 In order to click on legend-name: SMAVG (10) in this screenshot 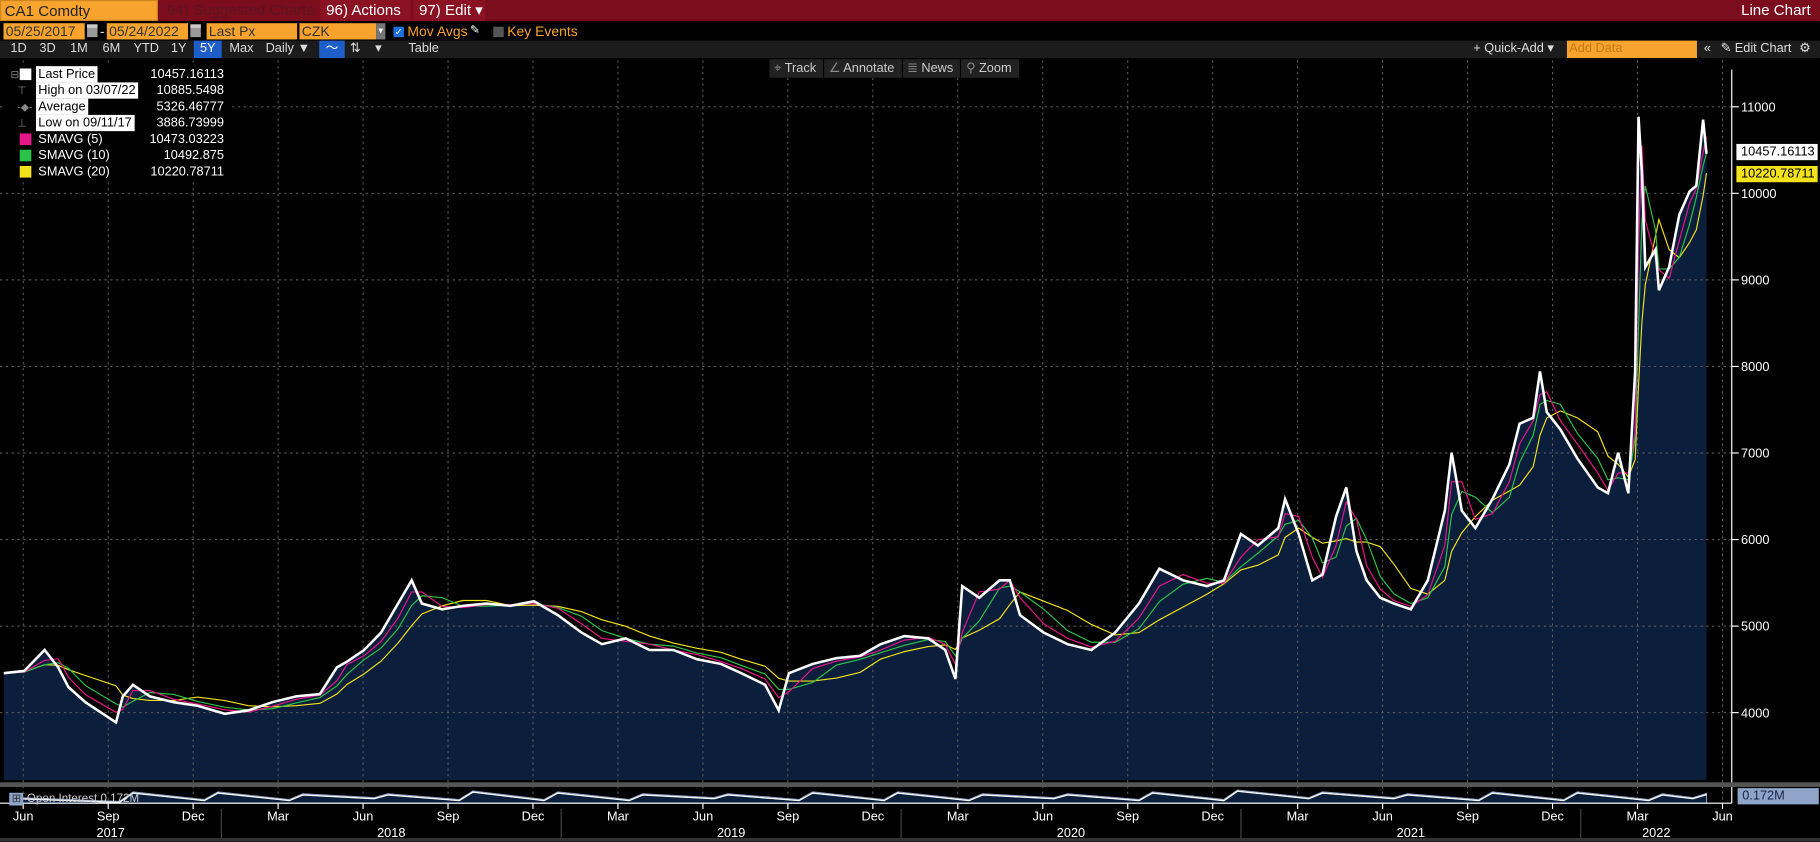, I will do `click(74, 155)`.